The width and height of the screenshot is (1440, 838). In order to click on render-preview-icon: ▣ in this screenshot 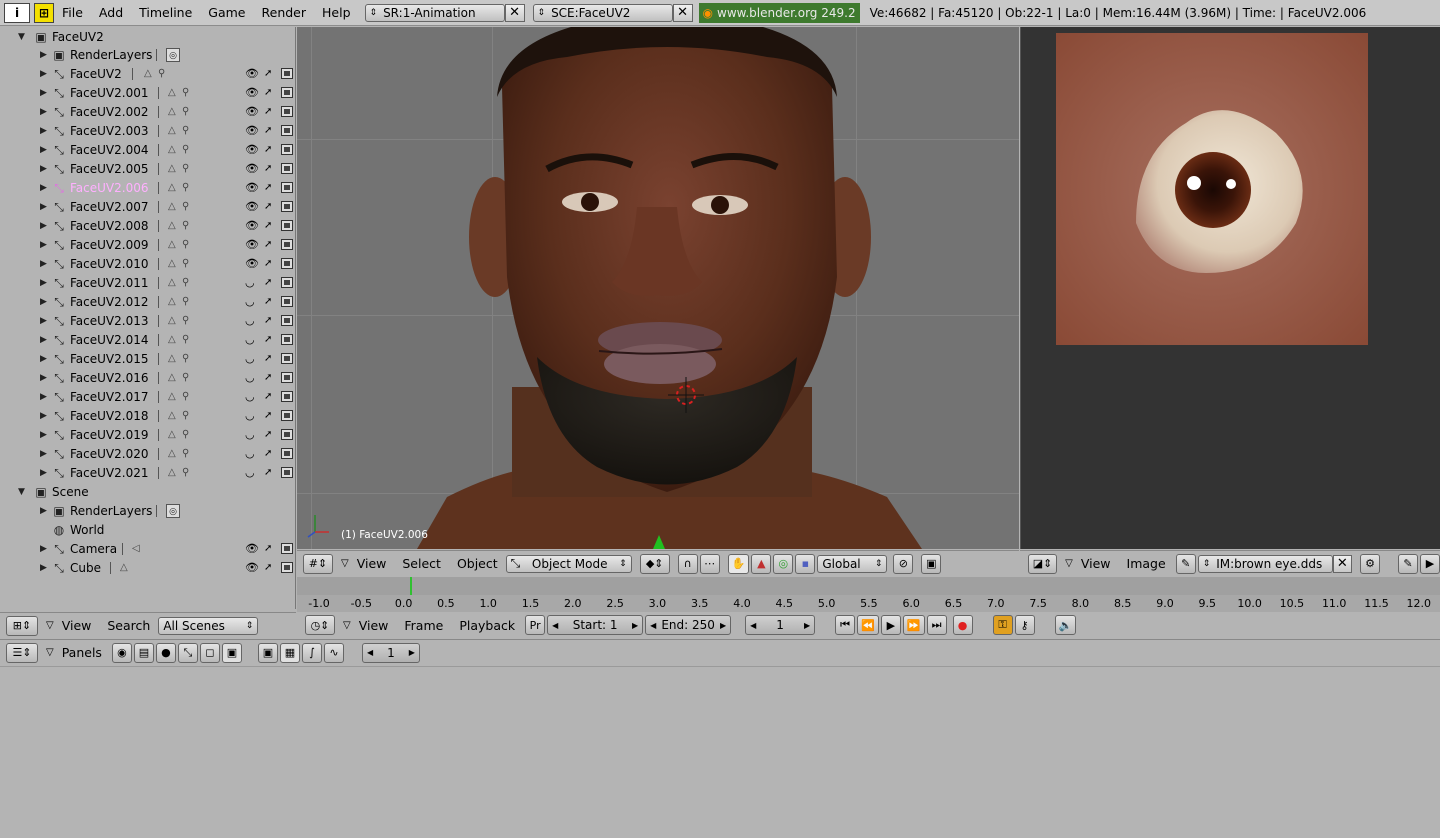, I will do `click(931, 563)`.